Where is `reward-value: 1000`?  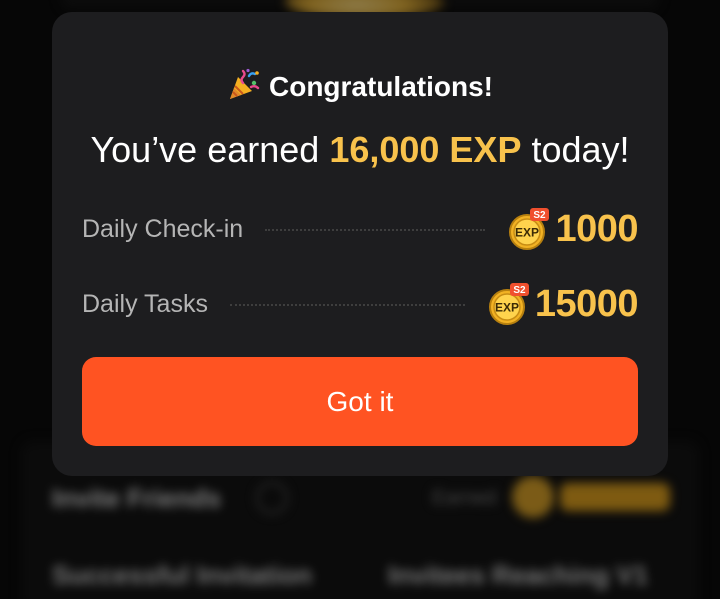
reward-value: 1000 is located at coordinates (596, 228).